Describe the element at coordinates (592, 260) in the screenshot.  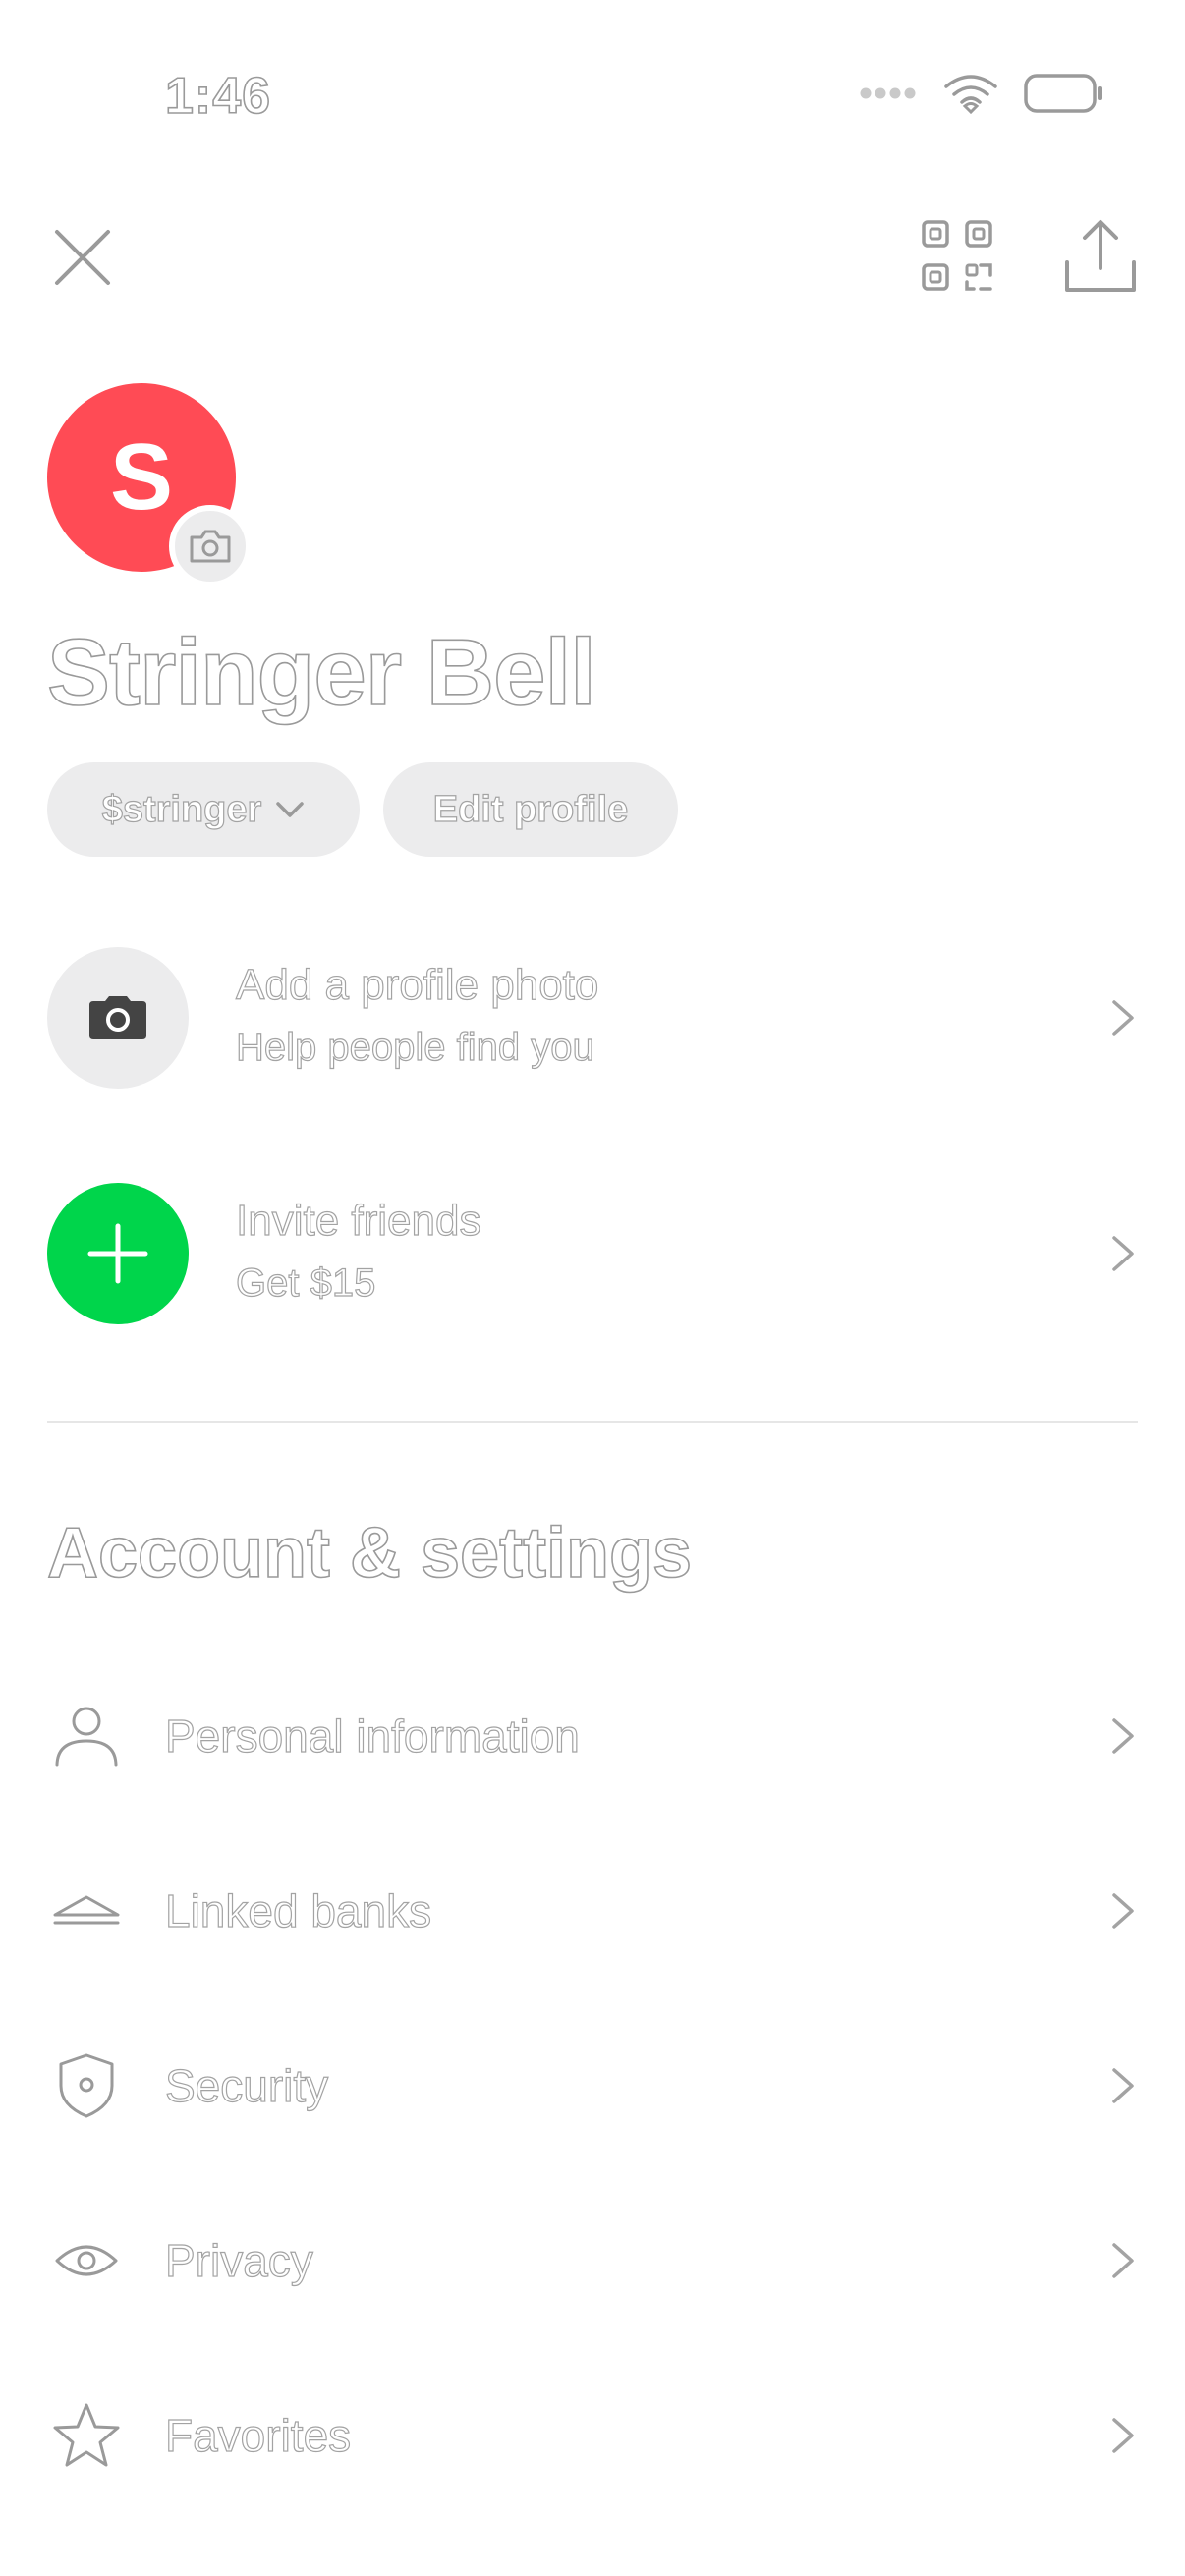
I see `top-action-bar` at that location.